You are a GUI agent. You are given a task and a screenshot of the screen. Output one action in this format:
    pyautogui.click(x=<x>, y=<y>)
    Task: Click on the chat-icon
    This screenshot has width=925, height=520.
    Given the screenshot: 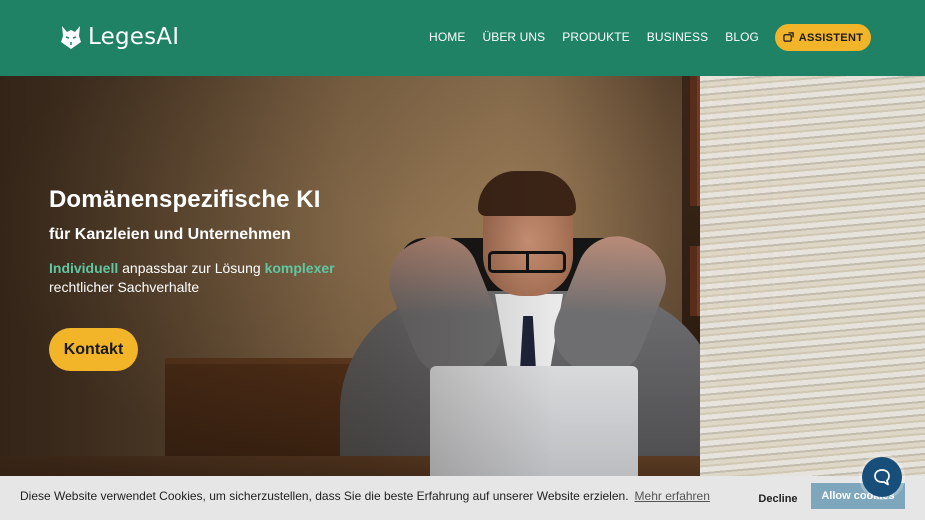 What is the action you would take?
    pyautogui.click(x=882, y=477)
    